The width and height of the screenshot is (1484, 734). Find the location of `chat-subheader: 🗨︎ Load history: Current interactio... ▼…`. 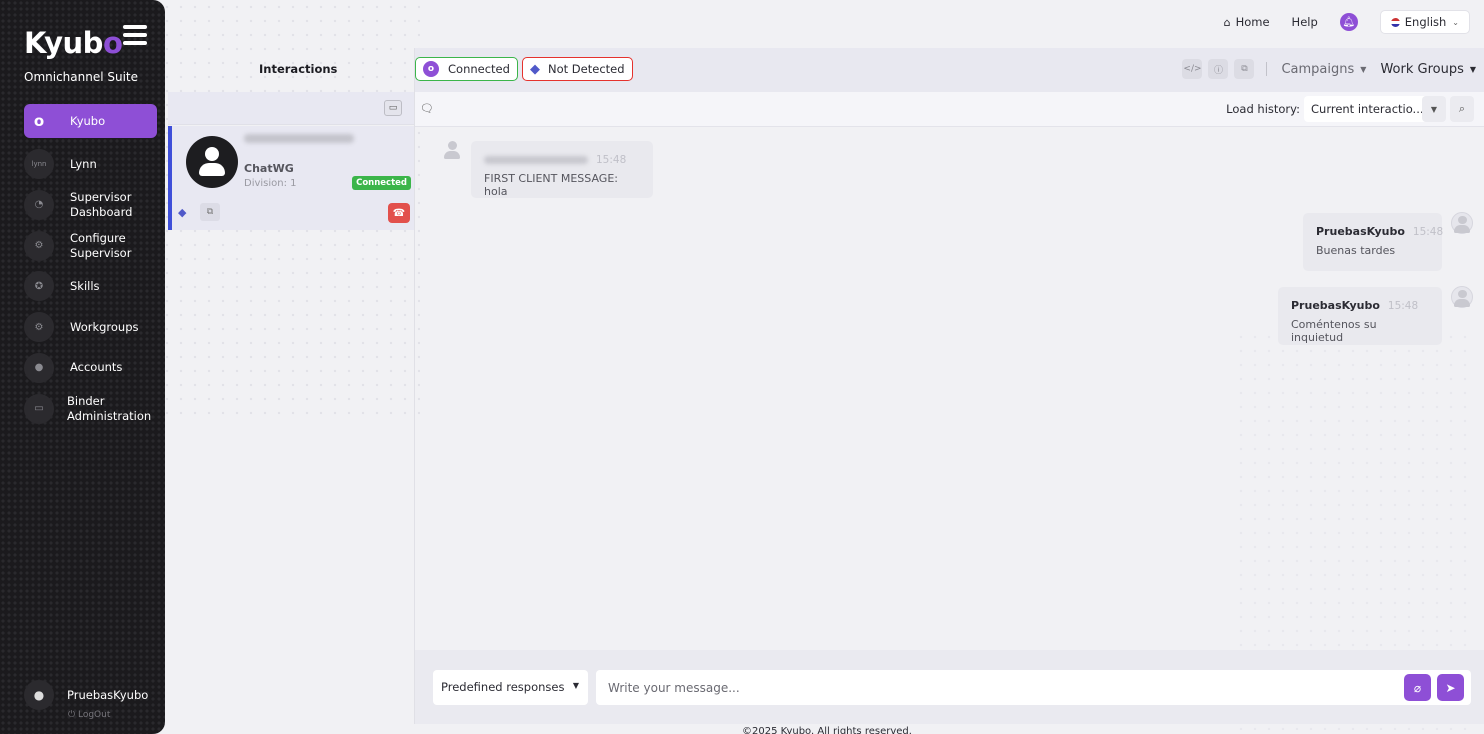

chat-subheader: 🗨︎ Load history: Current interactio... ▼… is located at coordinates (949, 109).